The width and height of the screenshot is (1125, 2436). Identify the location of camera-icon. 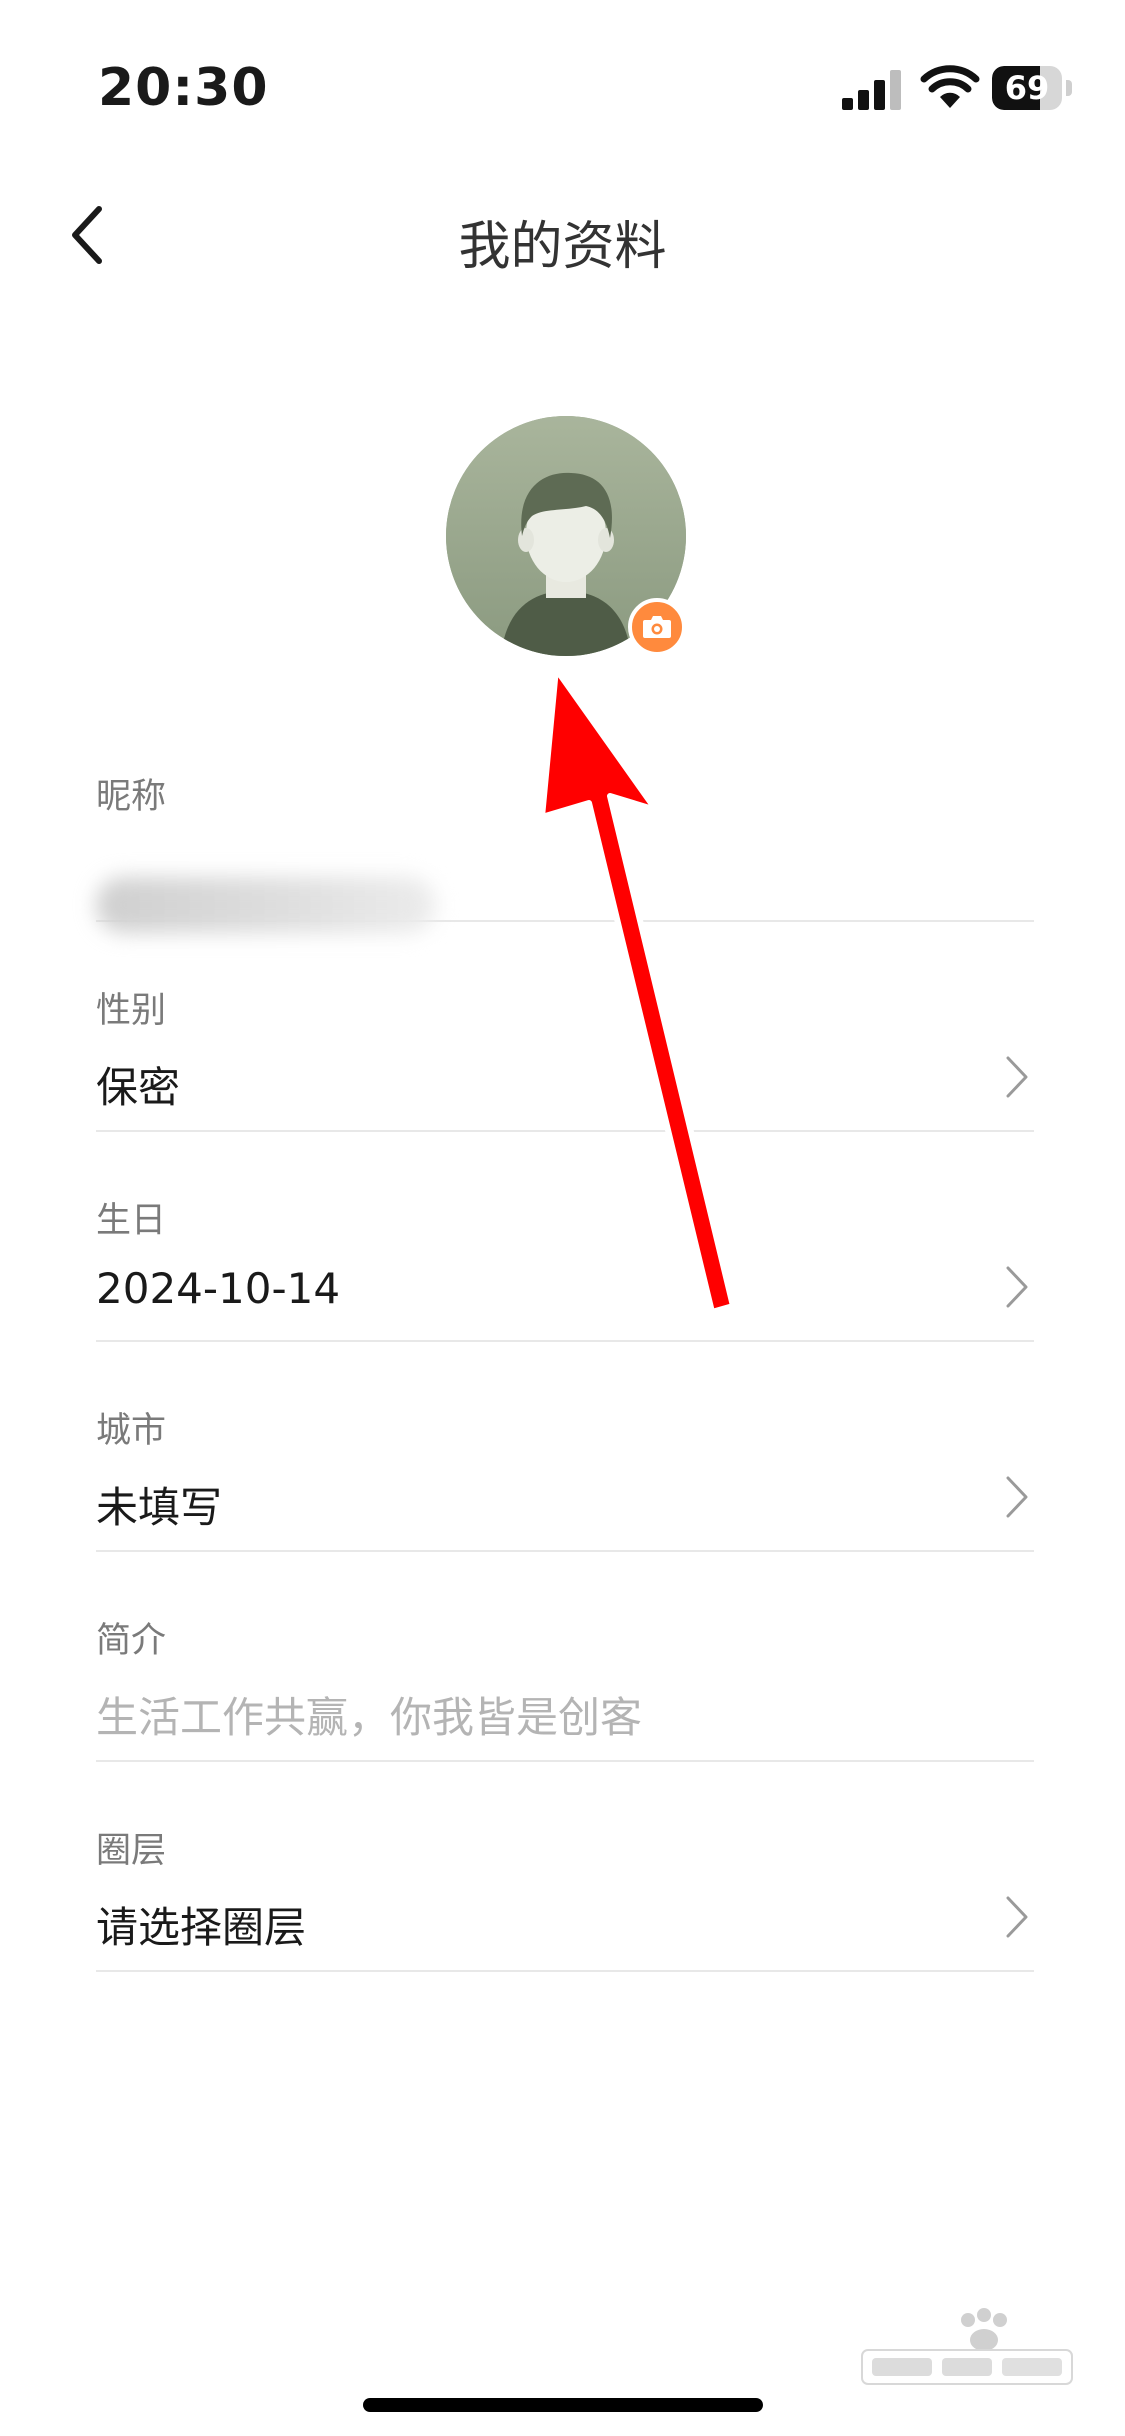
(657, 627).